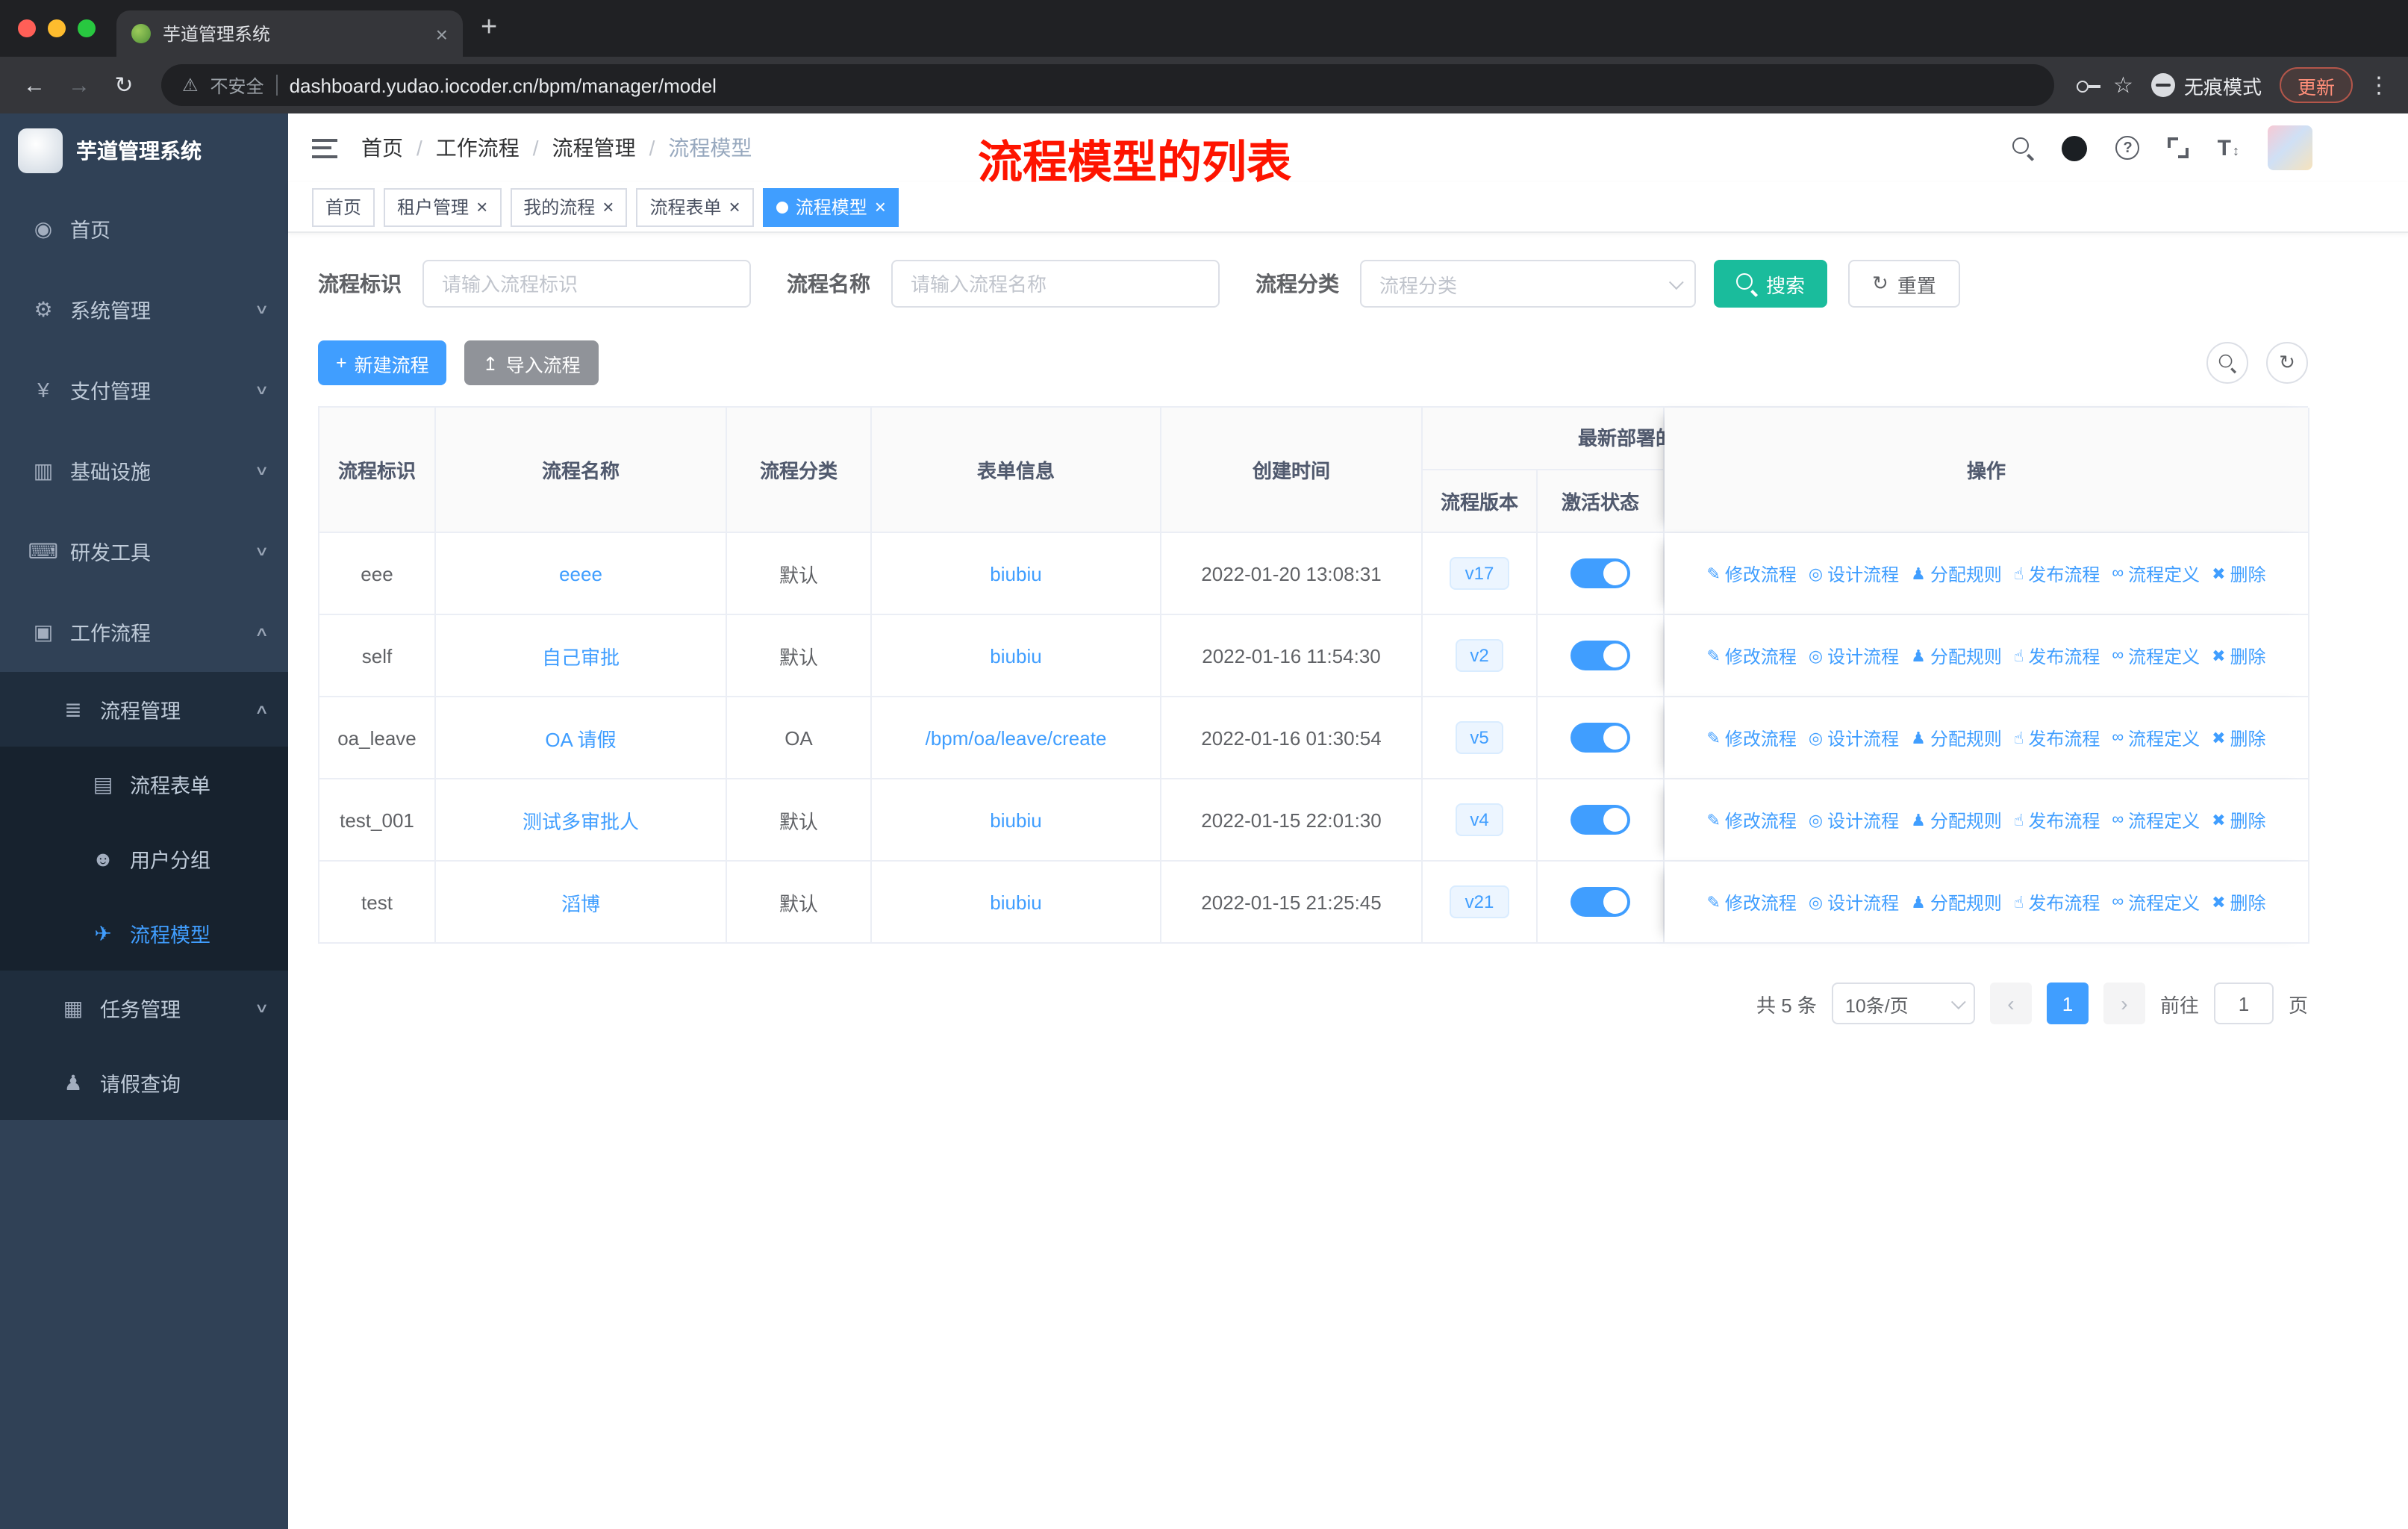 The image size is (2408, 1529). I want to click on breadcrumb-item: 工作流程, so click(478, 148).